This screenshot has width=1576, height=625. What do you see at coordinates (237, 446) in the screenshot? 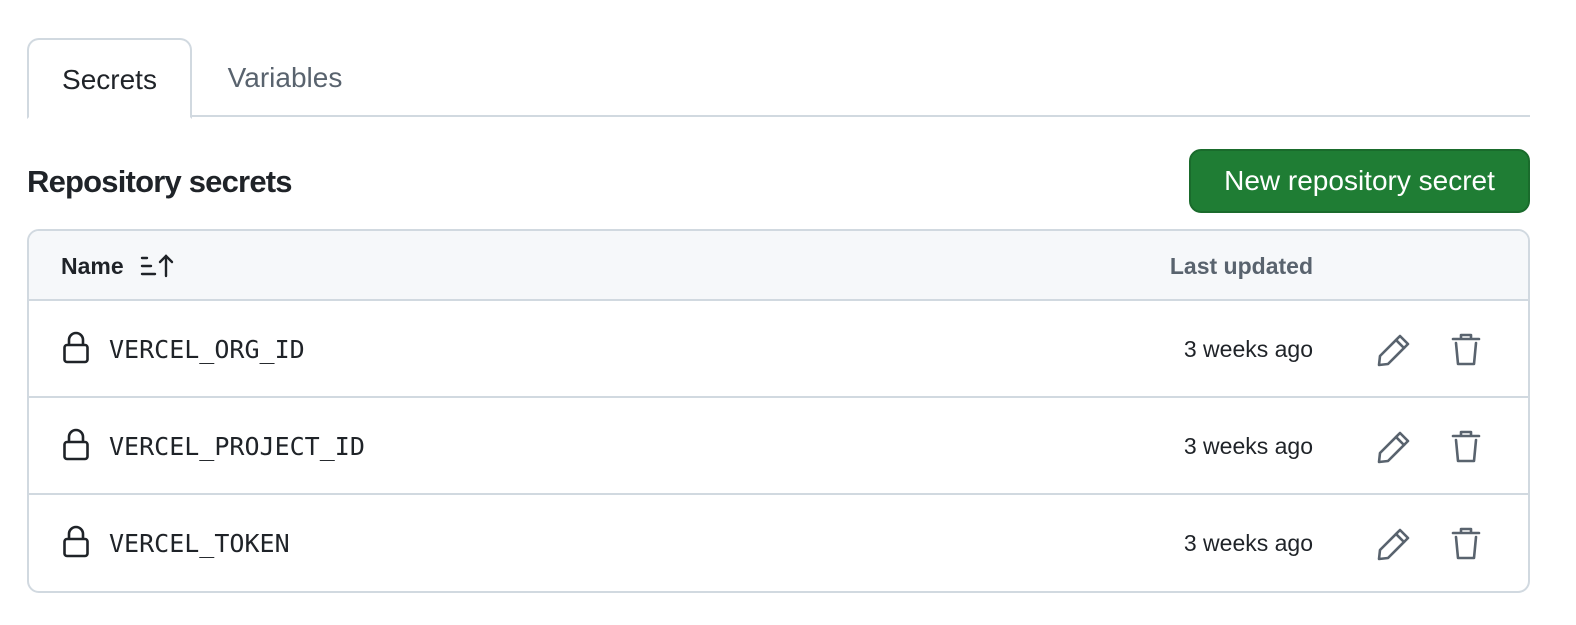
I see `secret-name: VERCEL_PROJECT_ID` at bounding box center [237, 446].